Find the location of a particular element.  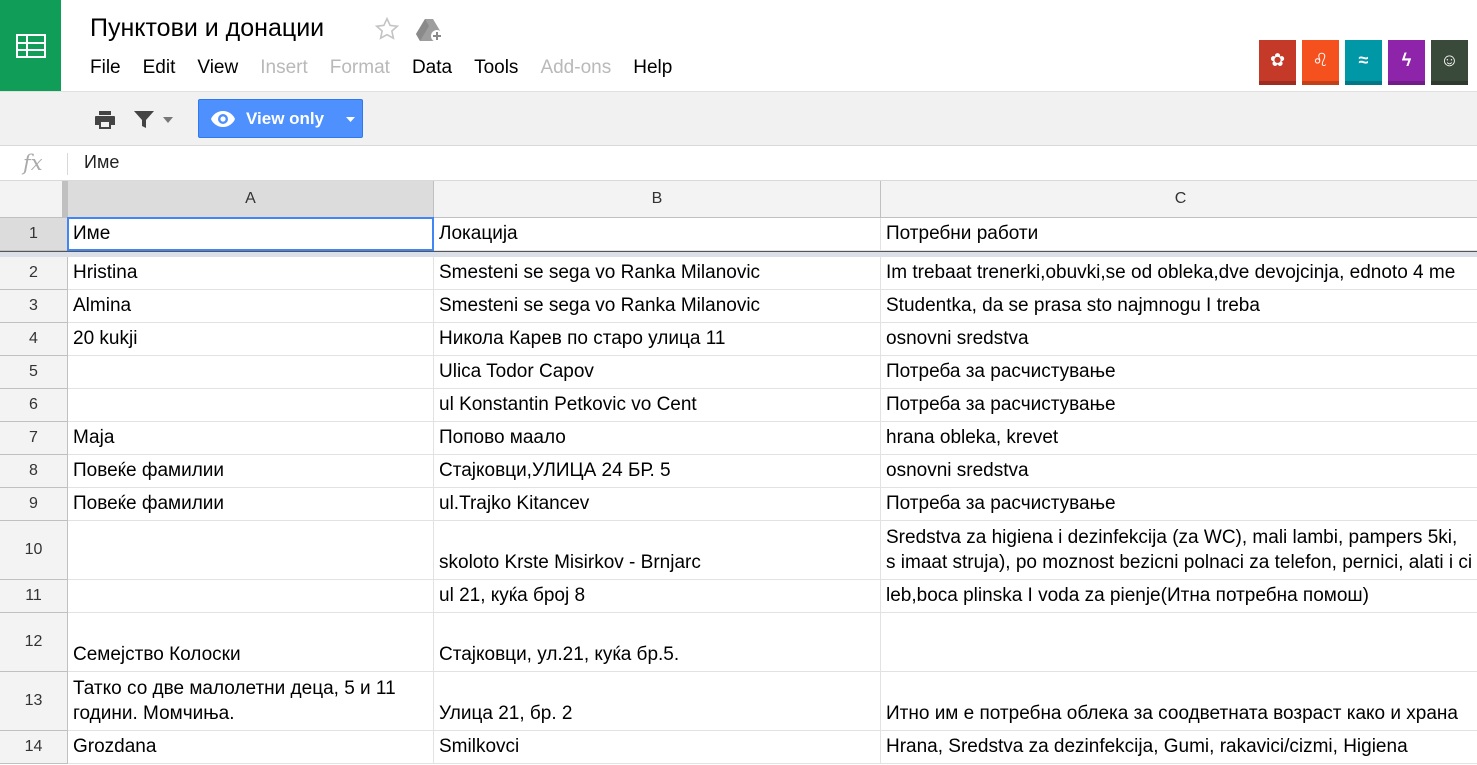

cell-a6 is located at coordinates (251, 405).